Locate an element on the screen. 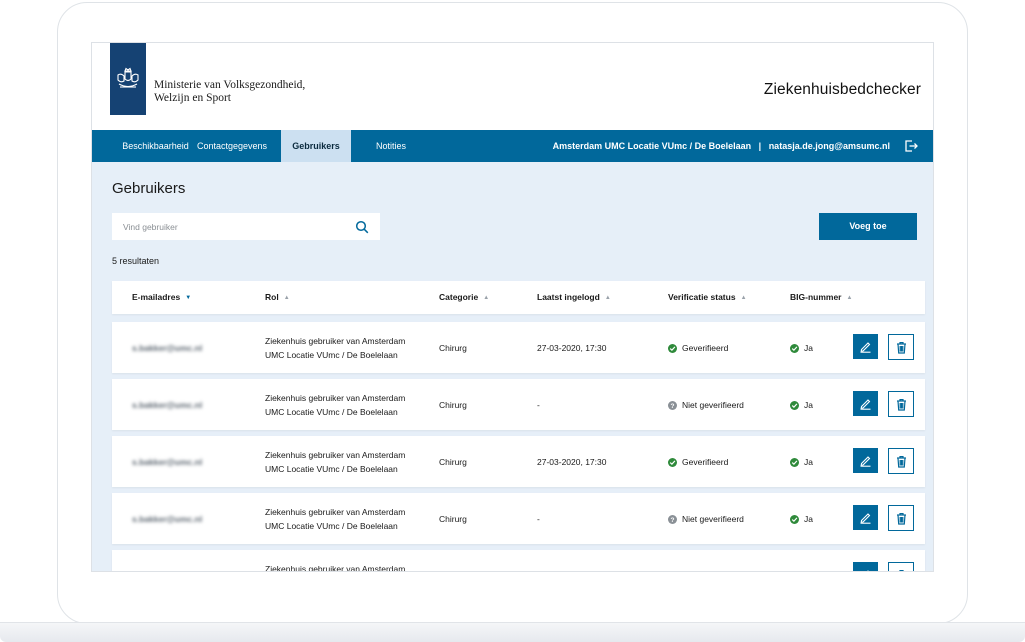 The height and width of the screenshot is (642, 1025). ministry-line-1: Ministerie van Volksgezondheid, is located at coordinates (230, 85).